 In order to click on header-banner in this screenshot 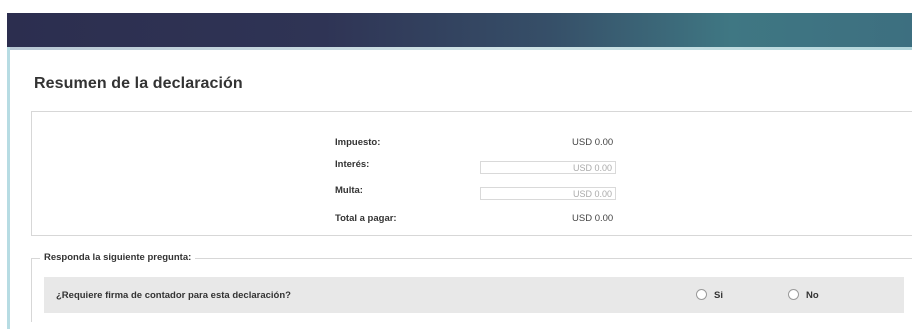, I will do `click(459, 30)`.